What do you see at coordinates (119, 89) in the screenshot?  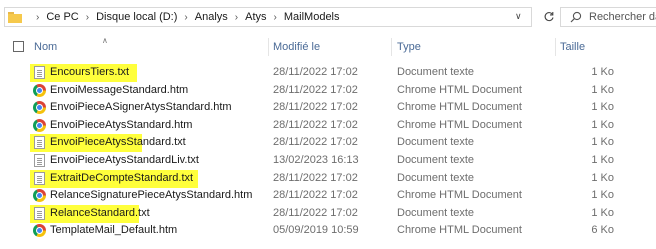 I see `file-name: EnvoiMessageStandard.htm` at bounding box center [119, 89].